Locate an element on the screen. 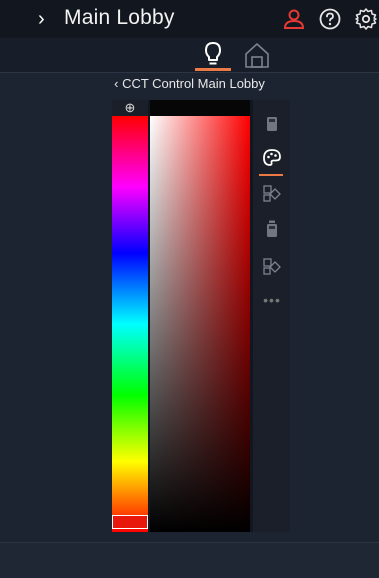 This screenshot has height=578, width=379. breadcrumb-label: CCT Control Main Lobby is located at coordinates (193, 83).